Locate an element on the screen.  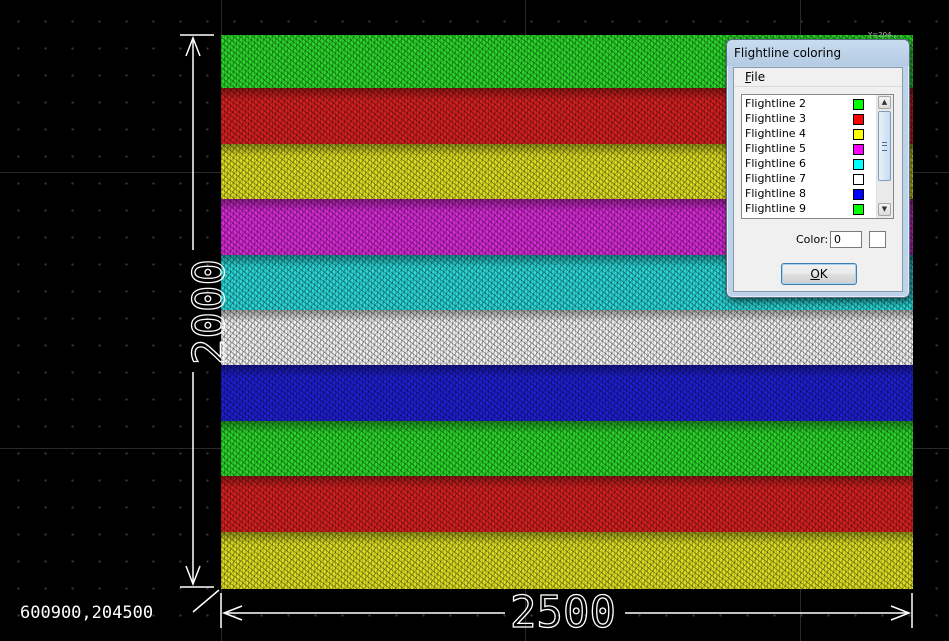
flightline-list-item: Flightline 3 is located at coordinates (809, 118).